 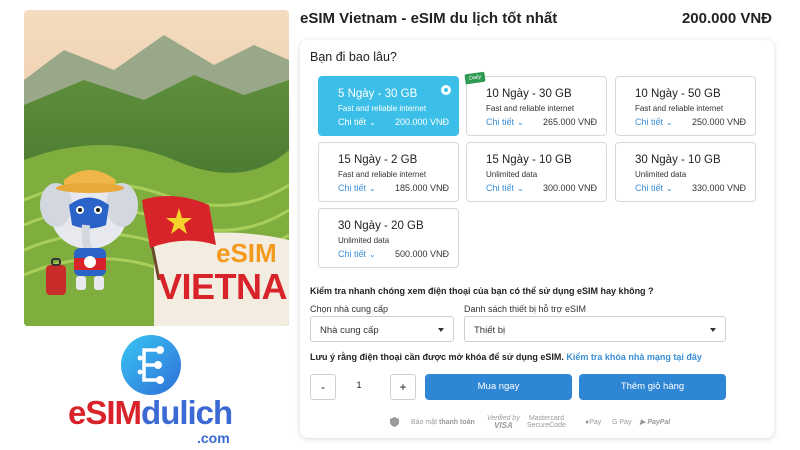 I want to click on provider-select-value: Nhà cung cấp, so click(x=349, y=330).